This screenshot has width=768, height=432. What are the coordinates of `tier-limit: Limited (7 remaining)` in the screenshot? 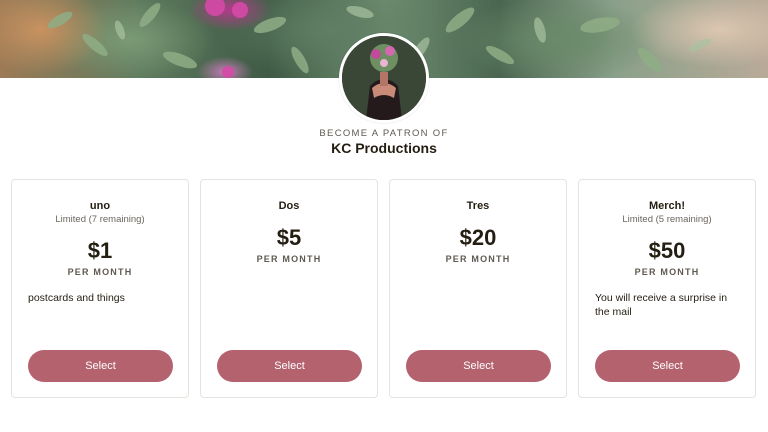 It's located at (100, 219).